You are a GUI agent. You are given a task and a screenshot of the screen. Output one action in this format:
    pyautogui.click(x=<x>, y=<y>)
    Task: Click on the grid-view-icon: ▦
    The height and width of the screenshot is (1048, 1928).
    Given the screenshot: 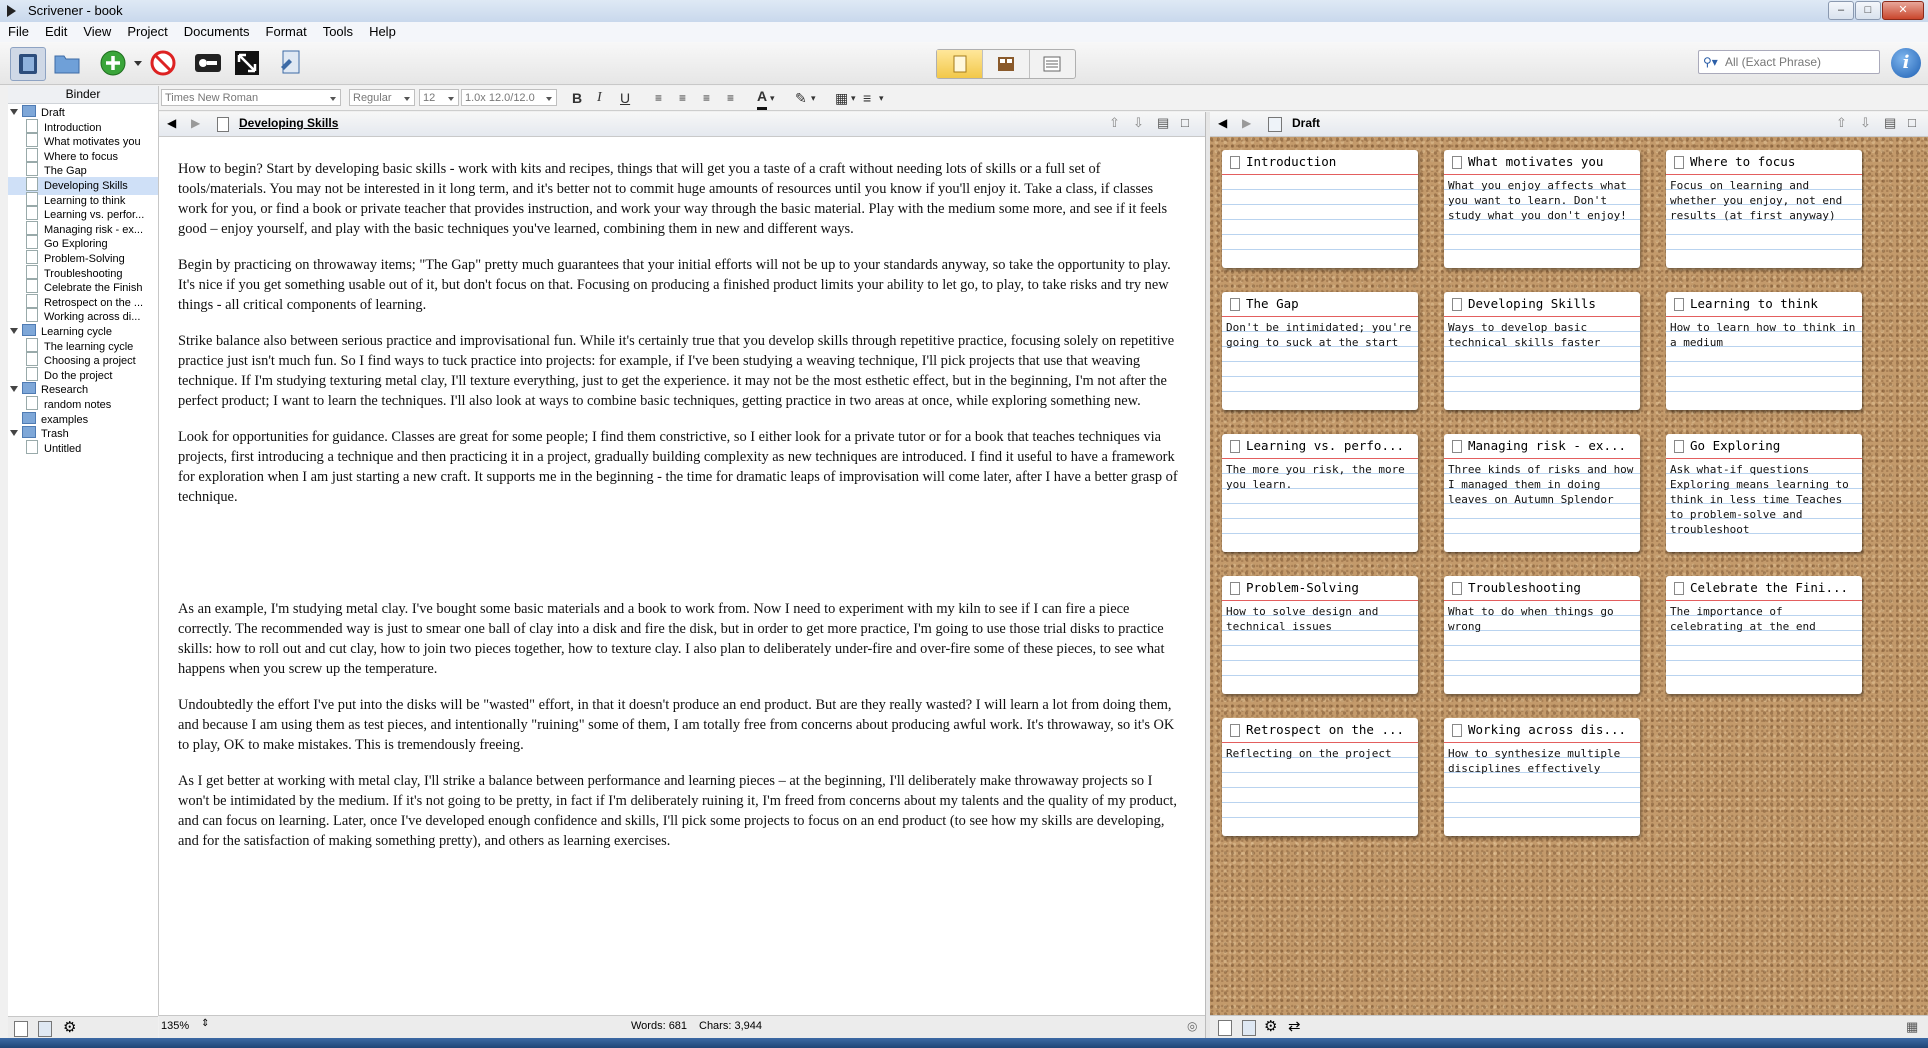 What is the action you would take?
    pyautogui.click(x=1912, y=1027)
    